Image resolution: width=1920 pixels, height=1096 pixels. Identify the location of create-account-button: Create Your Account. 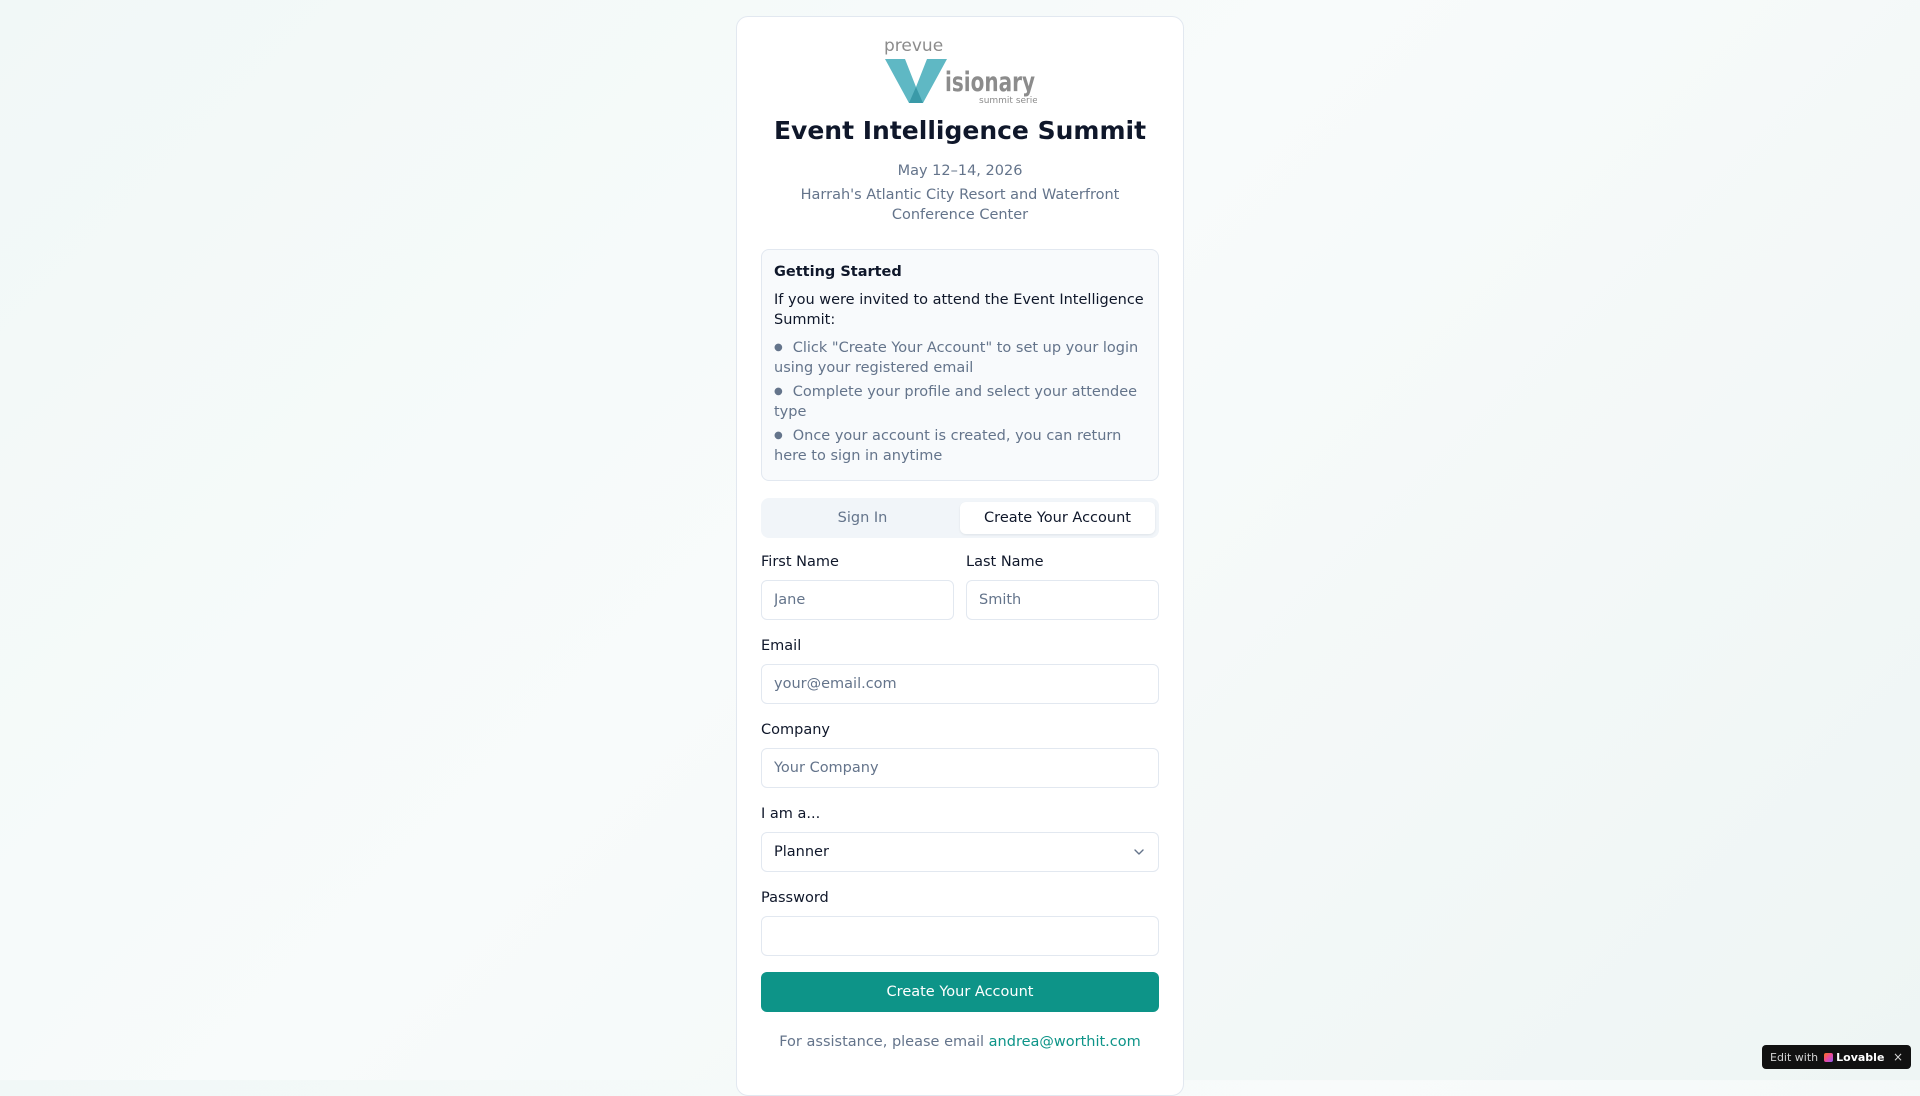
(960, 992).